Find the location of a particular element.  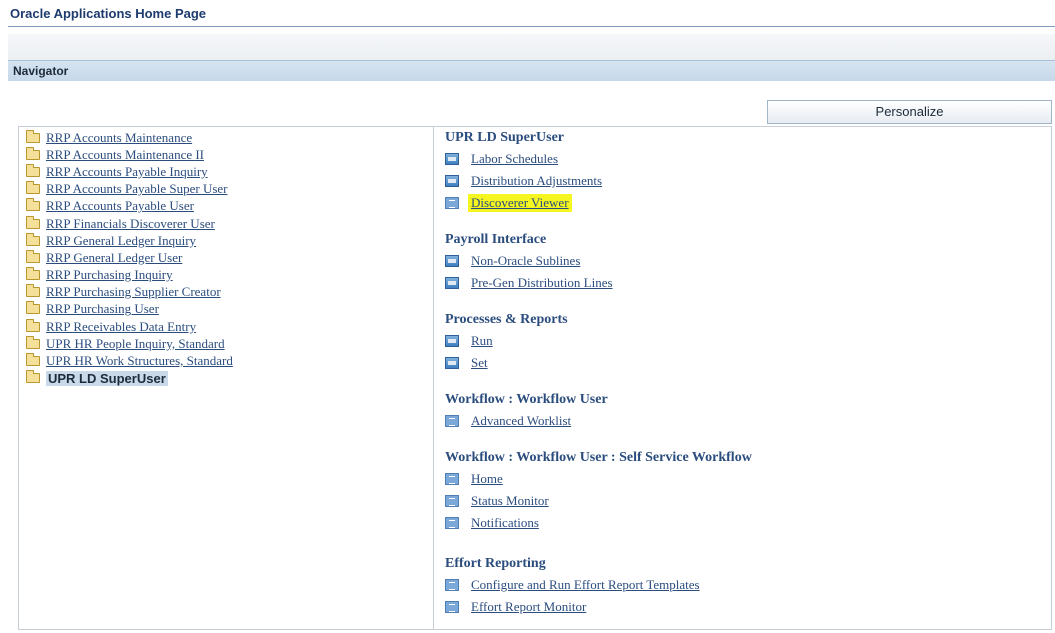

function-item: Set is located at coordinates (506, 363).